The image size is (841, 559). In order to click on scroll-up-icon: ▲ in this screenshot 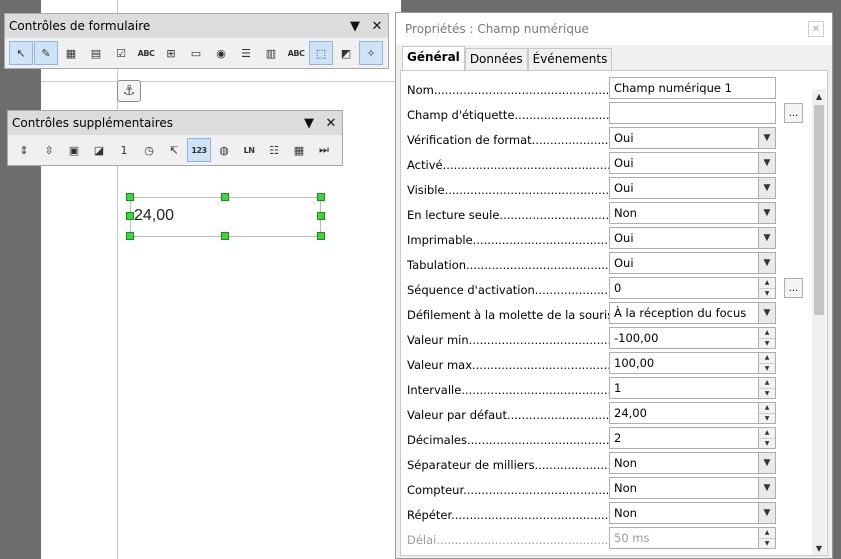, I will do `click(819, 96)`.